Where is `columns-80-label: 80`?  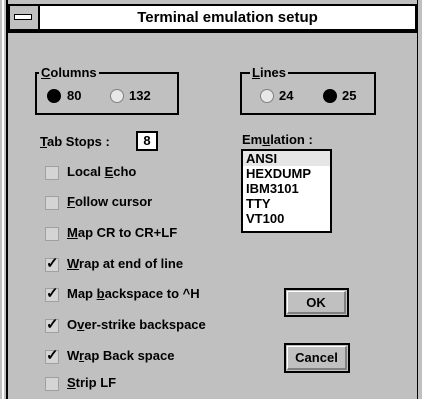 columns-80-label: 80 is located at coordinates (74, 95).